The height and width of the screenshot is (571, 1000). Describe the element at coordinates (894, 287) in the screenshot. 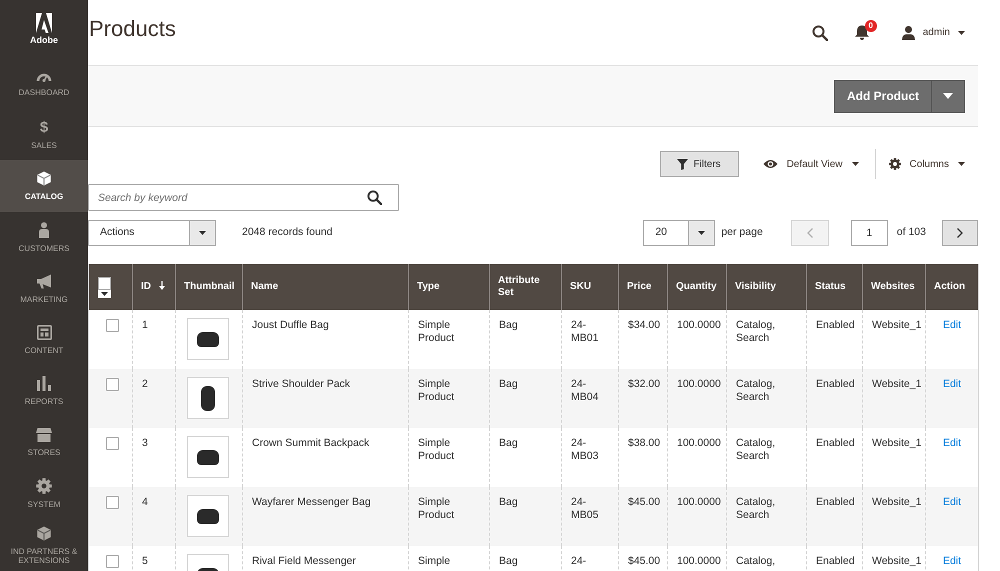

I see `column-header: Websites` at that location.